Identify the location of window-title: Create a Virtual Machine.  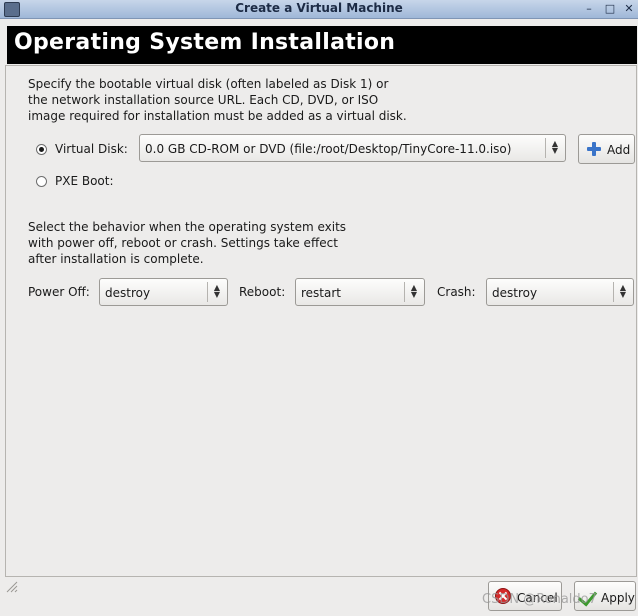
(319, 8).